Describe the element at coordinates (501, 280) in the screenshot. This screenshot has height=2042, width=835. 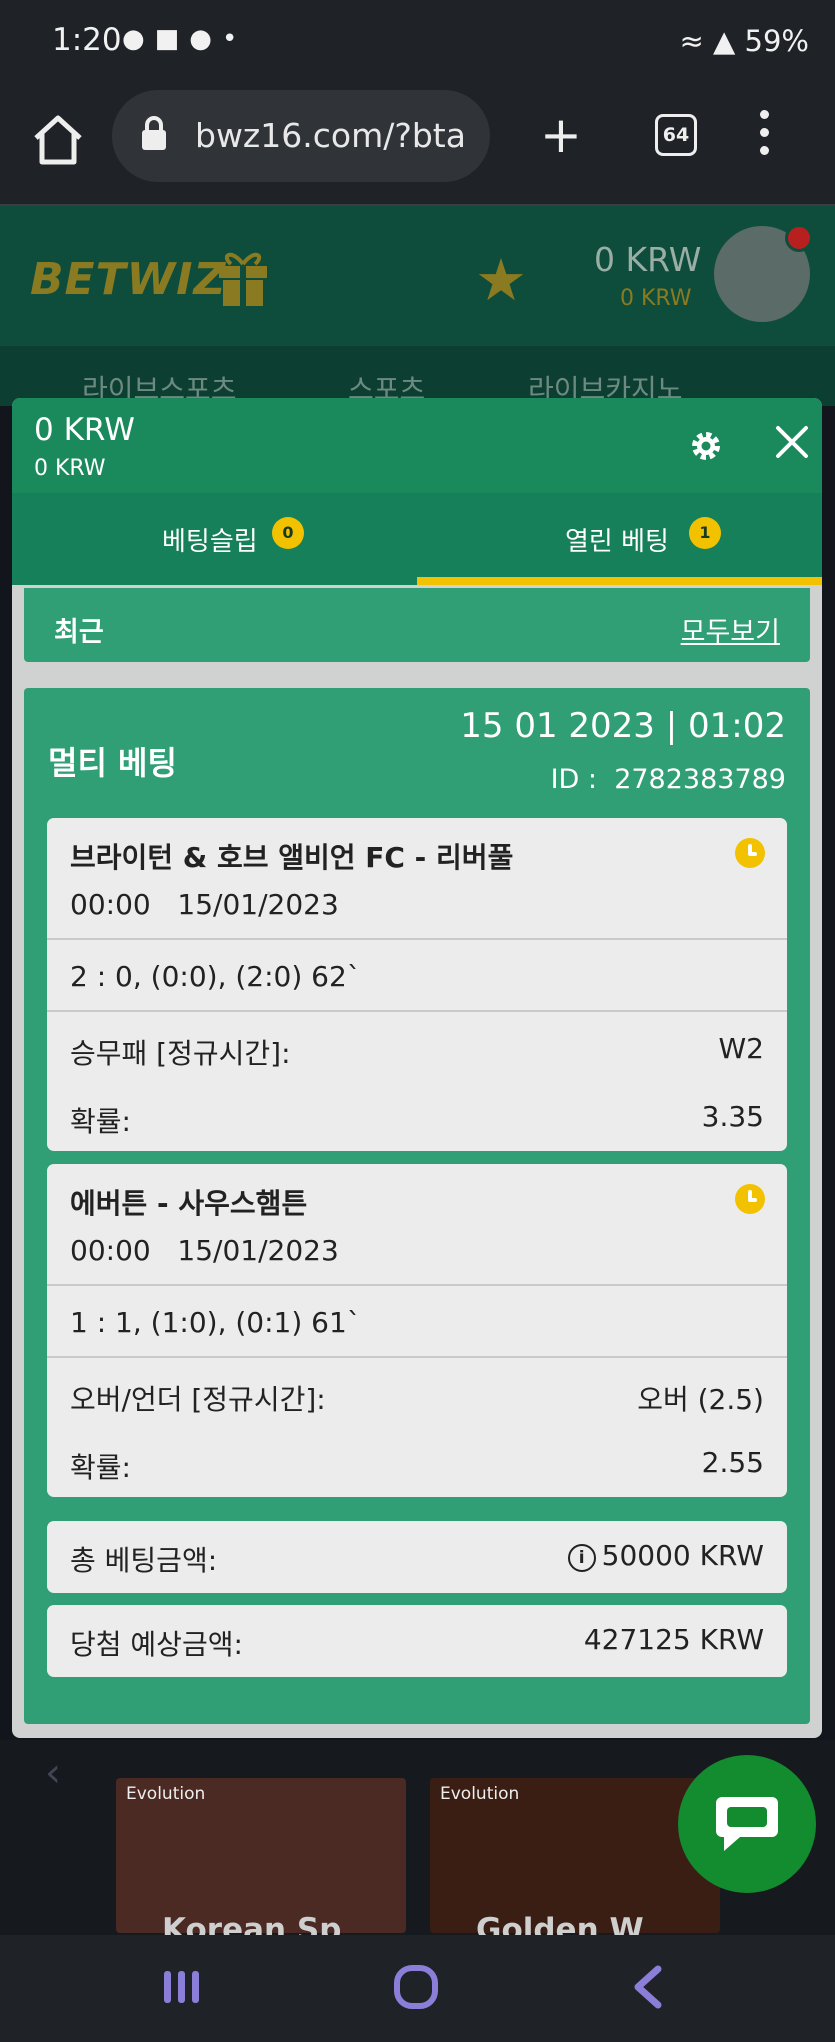
I see `favorites-star-icon: ★` at that location.